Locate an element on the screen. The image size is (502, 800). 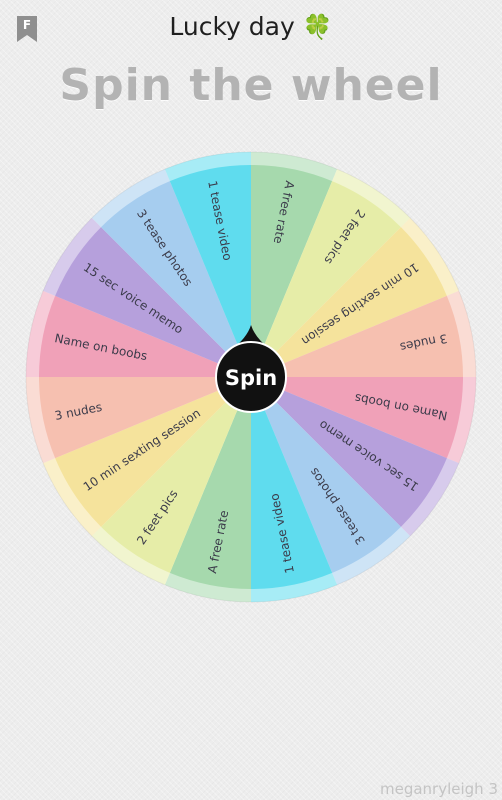
spin-label: Spin is located at coordinates (251, 378).